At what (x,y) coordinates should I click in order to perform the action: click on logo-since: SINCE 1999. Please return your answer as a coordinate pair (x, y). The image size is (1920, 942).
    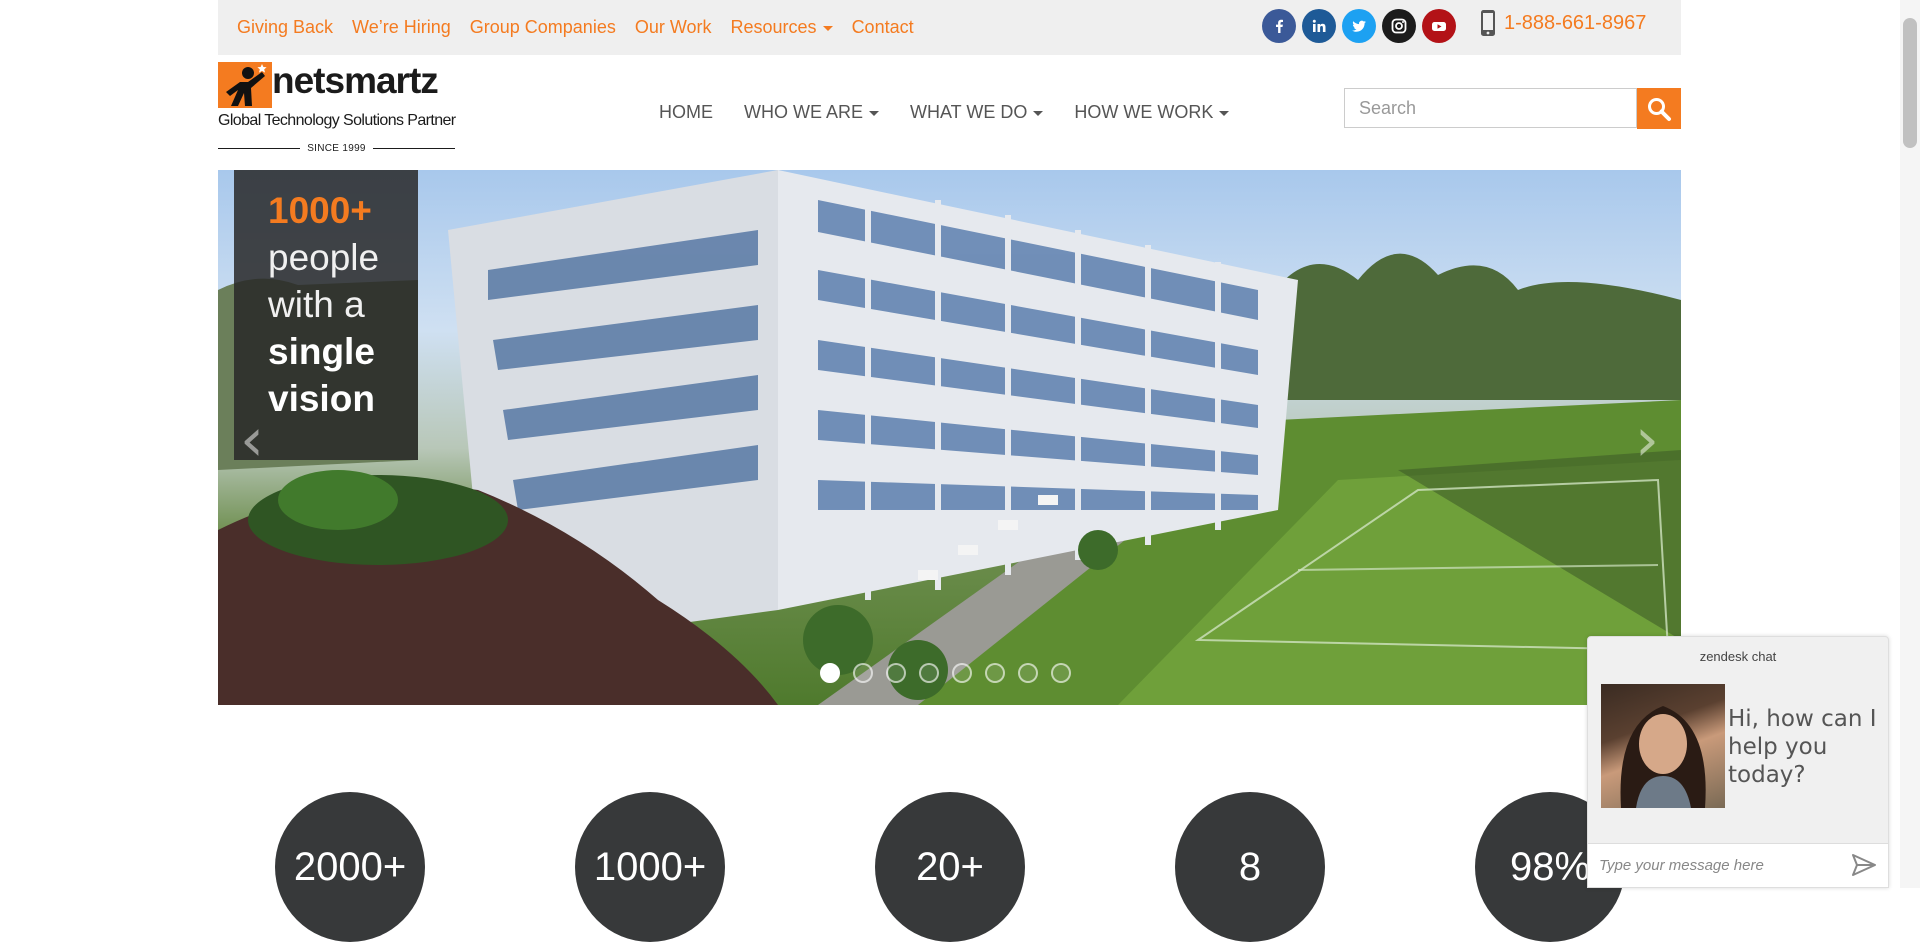
    Looking at the image, I should click on (336, 148).